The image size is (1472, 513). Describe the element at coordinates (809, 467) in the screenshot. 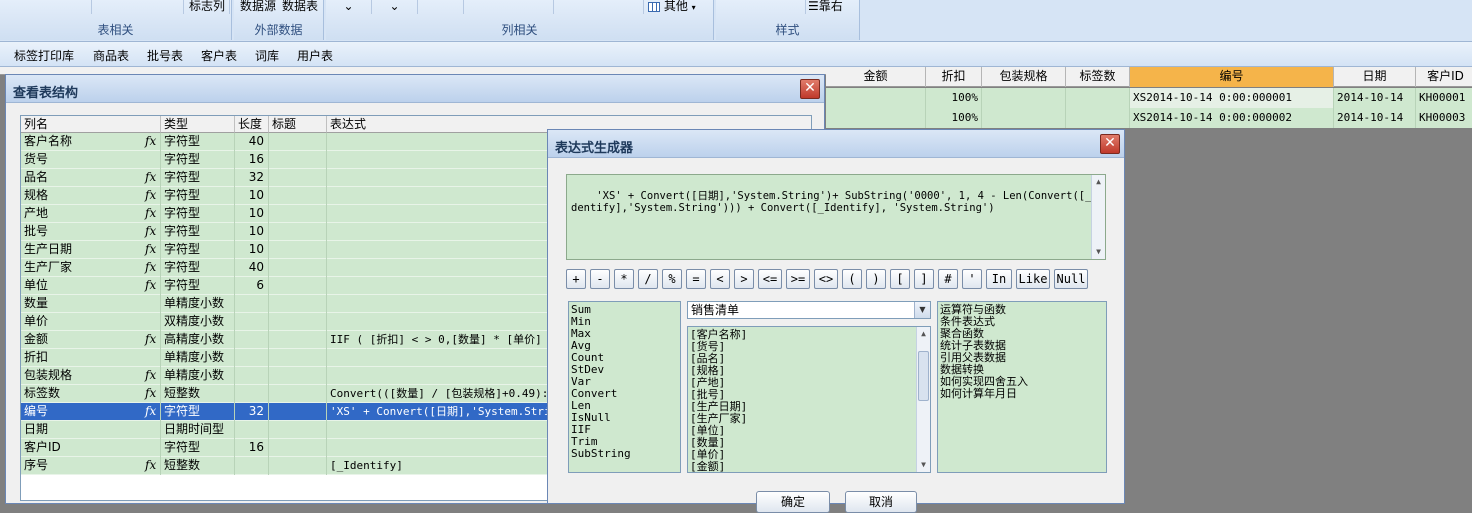

I see `field-item: [金额]` at that location.